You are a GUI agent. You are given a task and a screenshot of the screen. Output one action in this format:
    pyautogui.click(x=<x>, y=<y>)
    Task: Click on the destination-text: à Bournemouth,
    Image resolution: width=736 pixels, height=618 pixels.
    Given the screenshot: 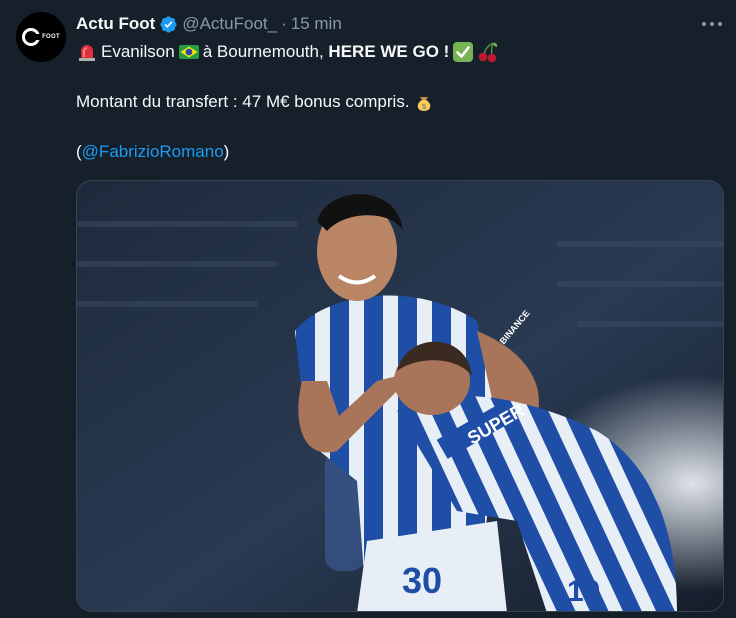 What is the action you would take?
    pyautogui.click(x=263, y=51)
    